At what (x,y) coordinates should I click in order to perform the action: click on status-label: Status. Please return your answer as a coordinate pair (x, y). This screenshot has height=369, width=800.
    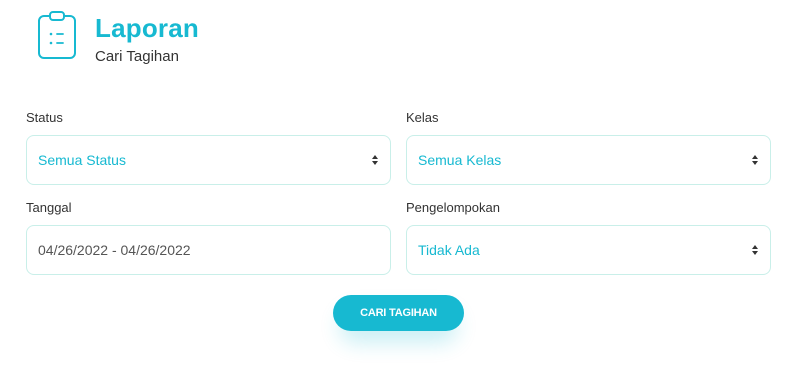
    Looking at the image, I should click on (44, 117).